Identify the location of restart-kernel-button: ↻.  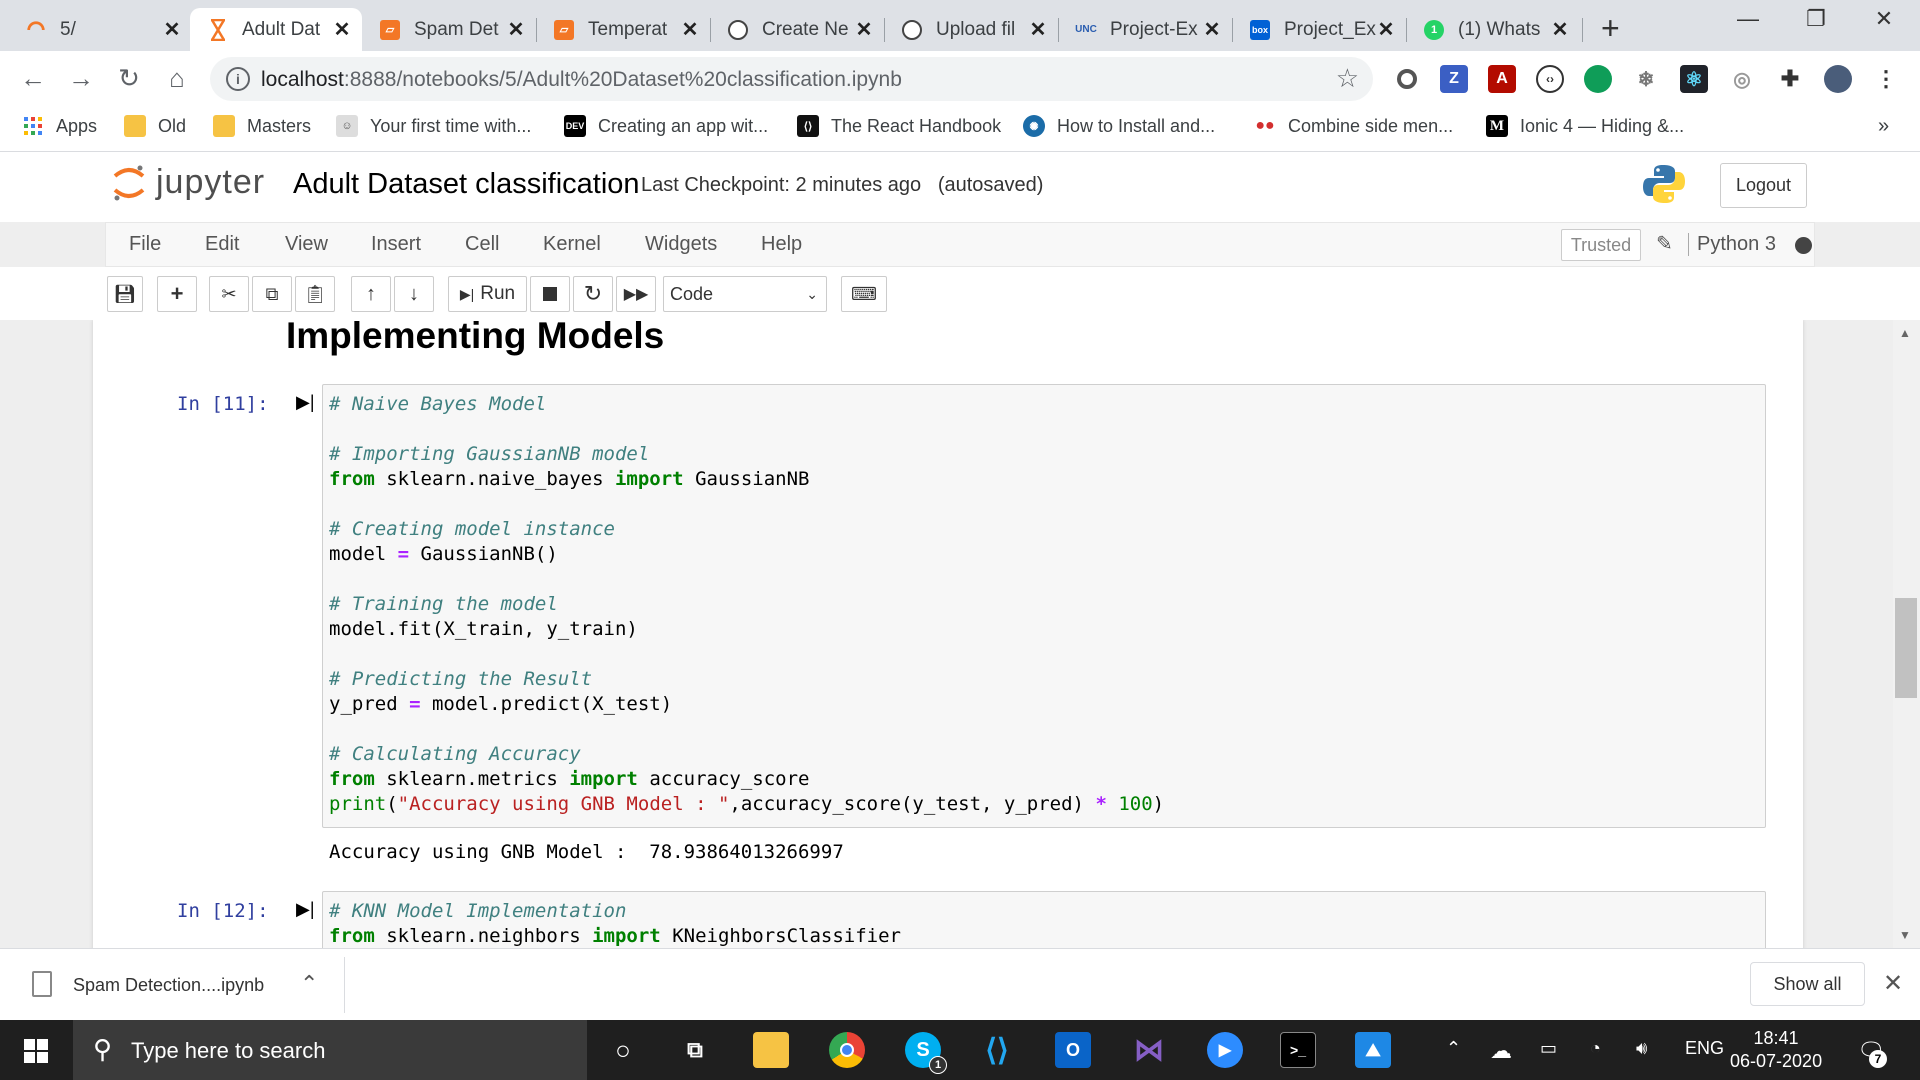
(593, 294).